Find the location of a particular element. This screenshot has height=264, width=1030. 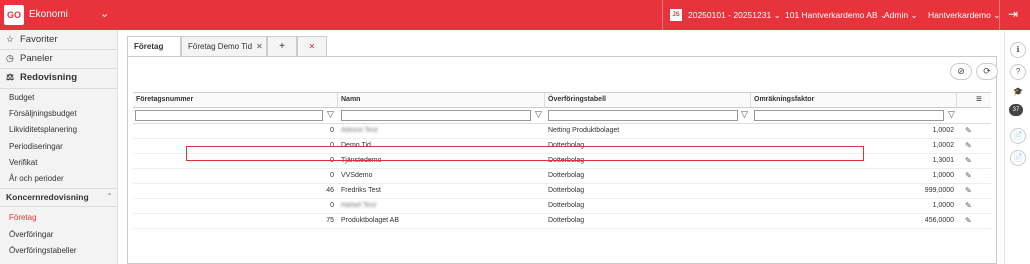

app-menu-chevron-icon: ⌄ is located at coordinates (104, 13).